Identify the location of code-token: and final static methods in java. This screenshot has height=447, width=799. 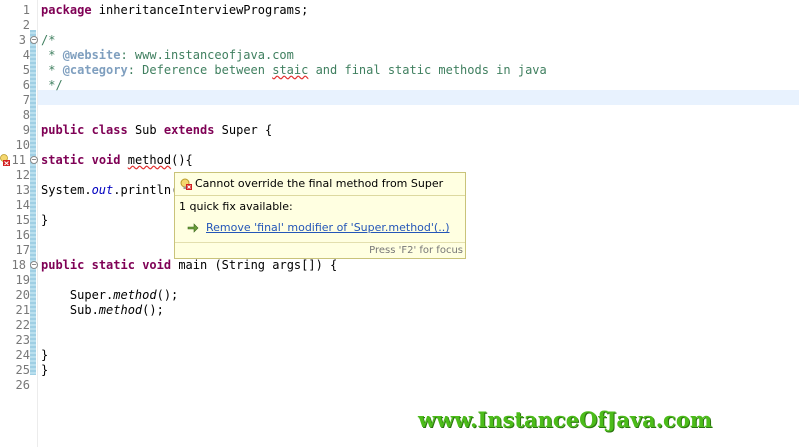
(427, 70).